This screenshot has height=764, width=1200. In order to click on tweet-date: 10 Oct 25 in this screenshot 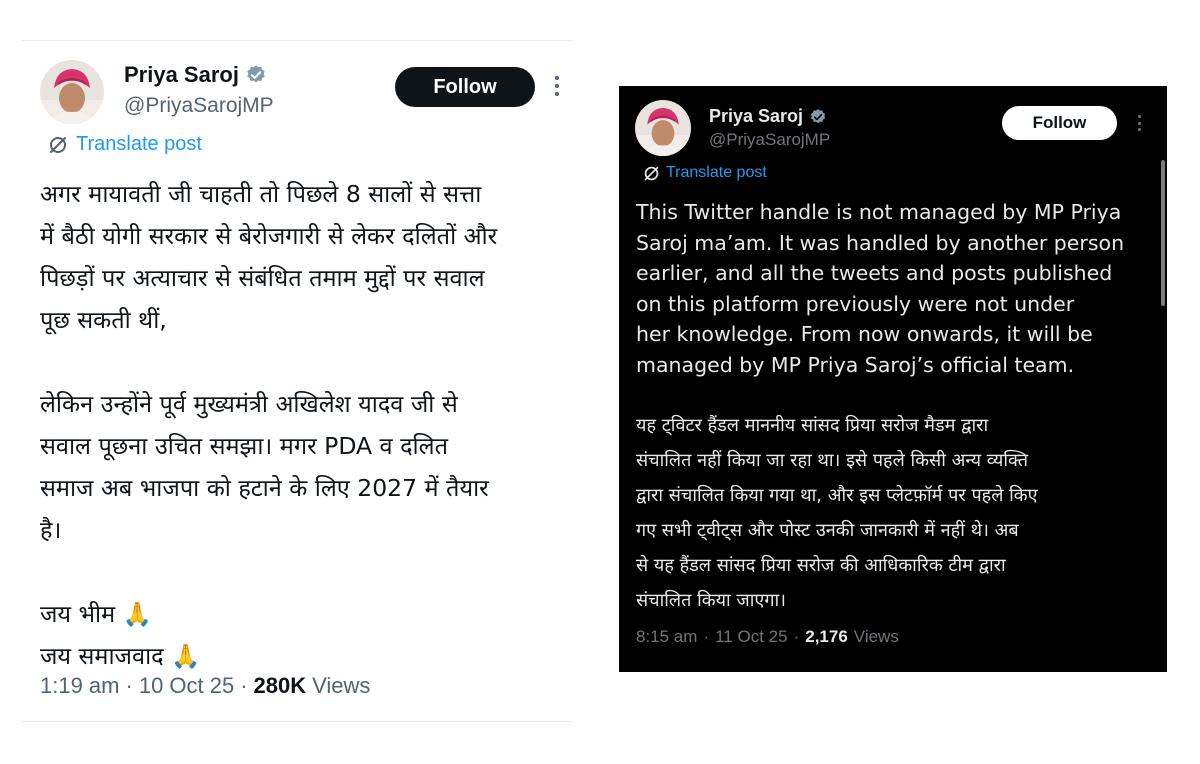, I will do `click(186, 686)`.